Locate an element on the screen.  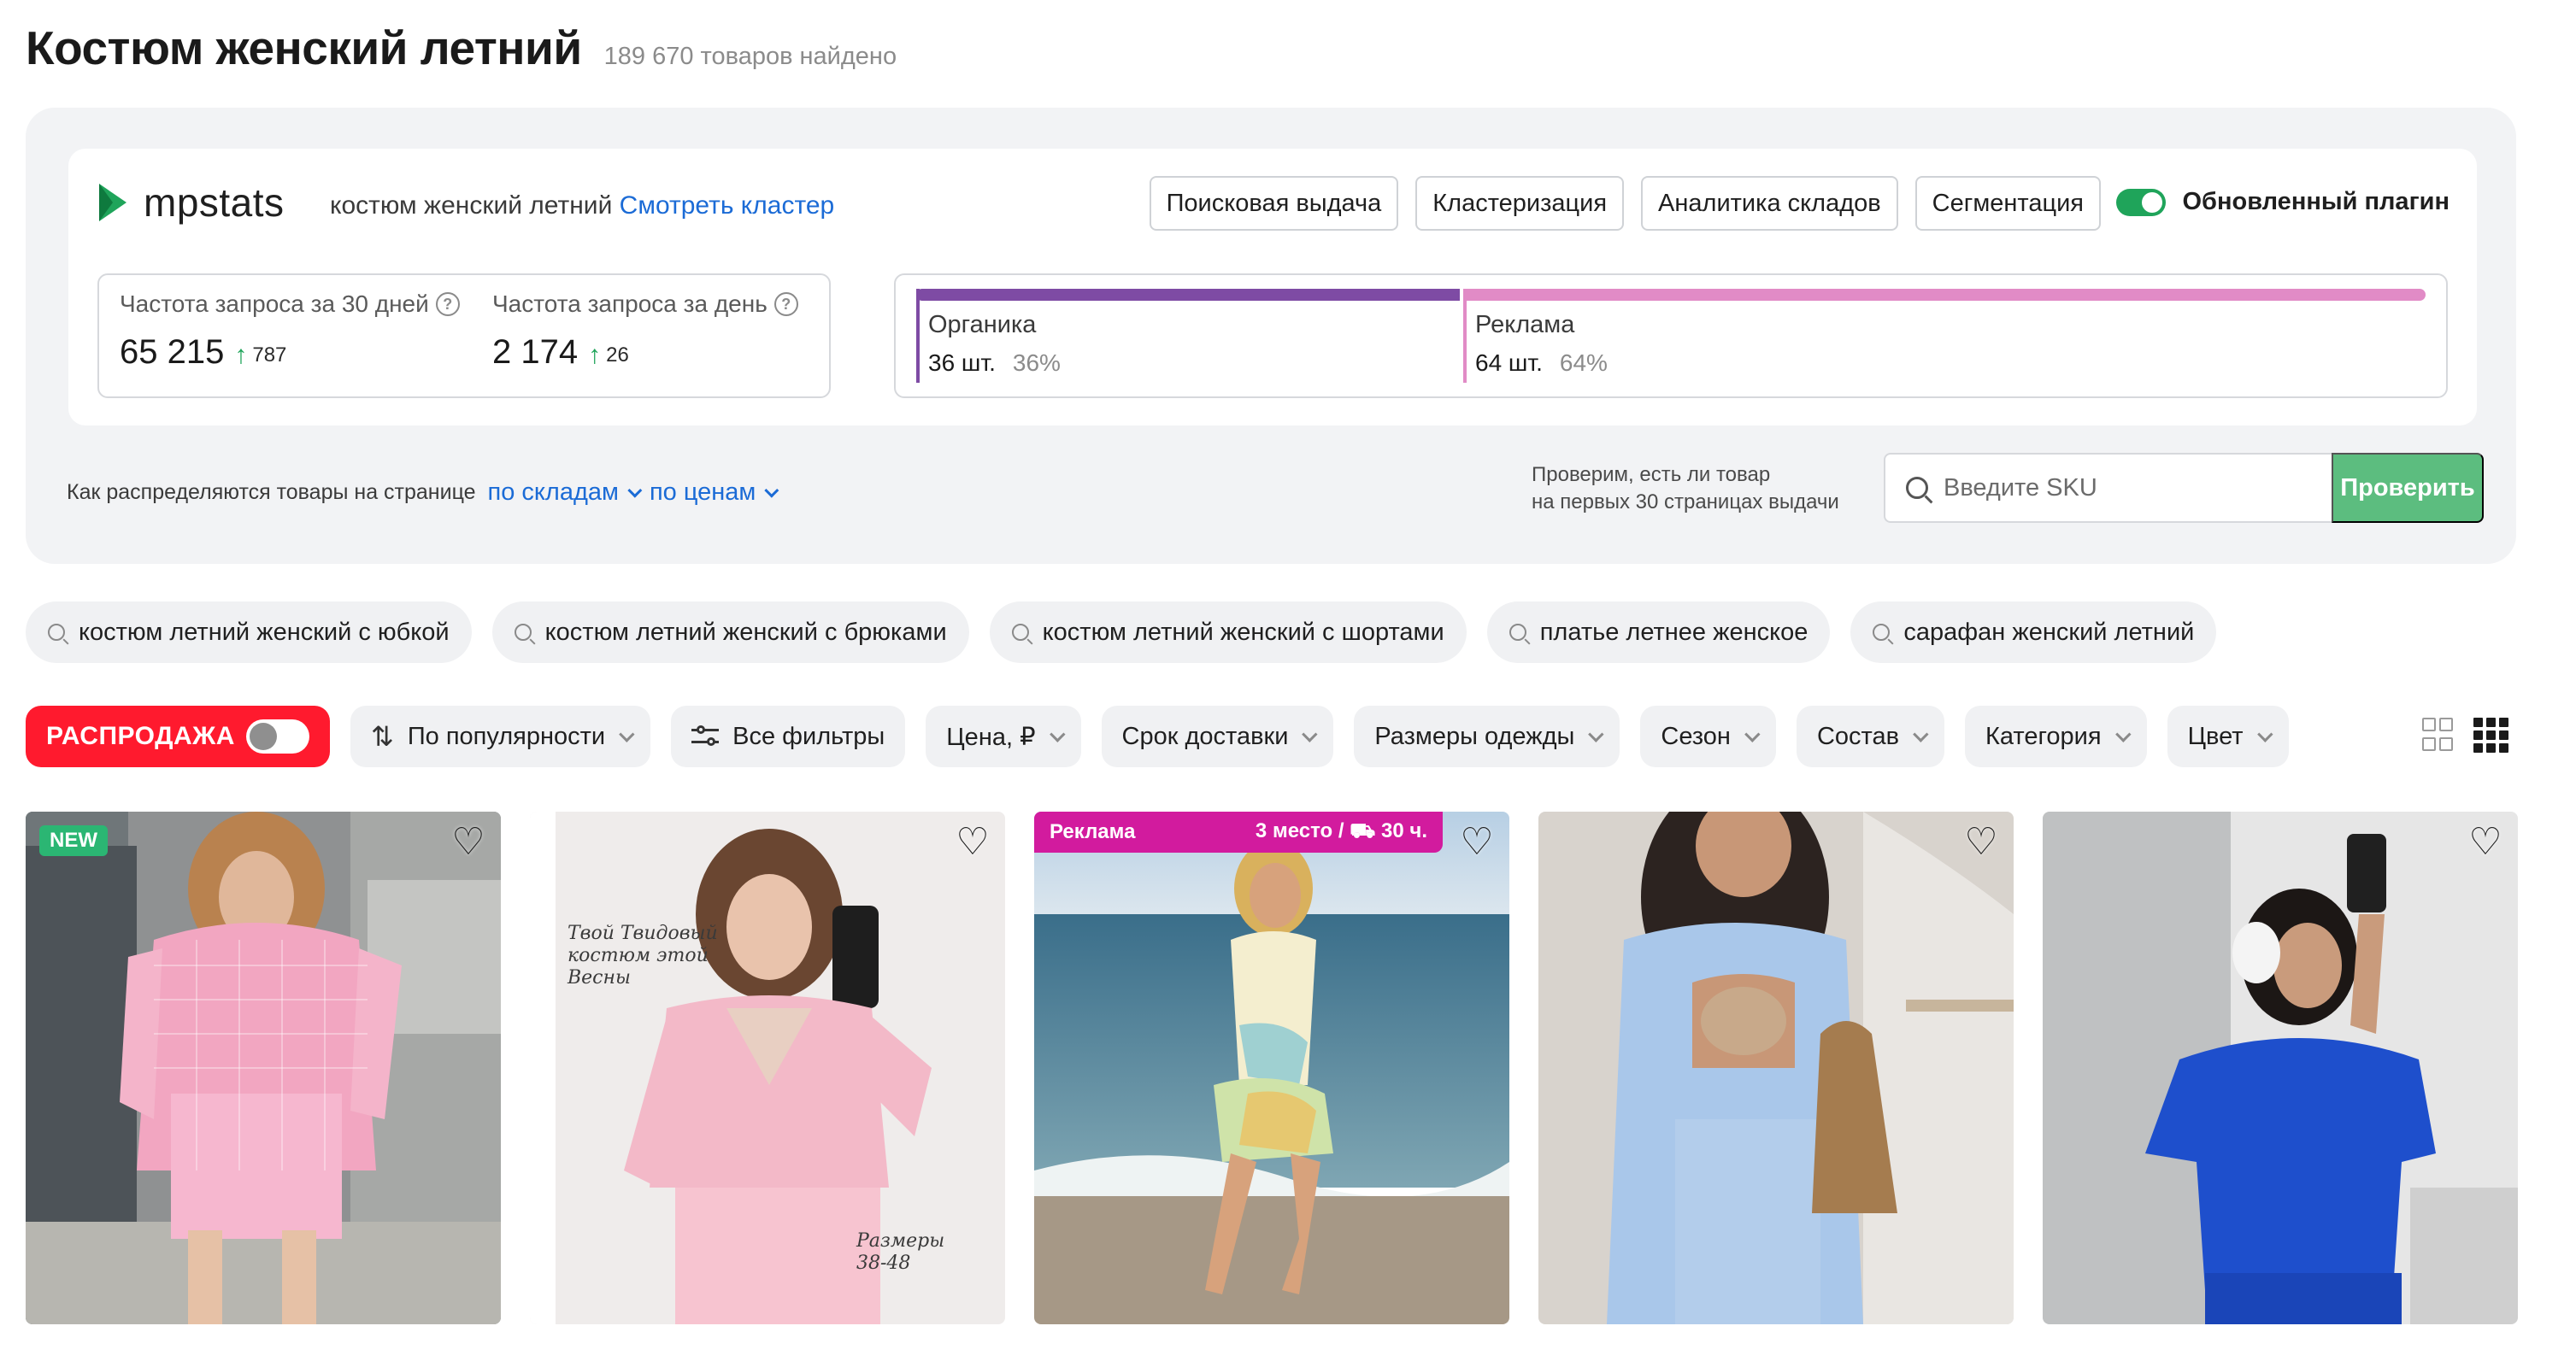
product-card: Реклама 3 место / ⛟ 30 ч. ♡ is located at coordinates (1271, 1068).